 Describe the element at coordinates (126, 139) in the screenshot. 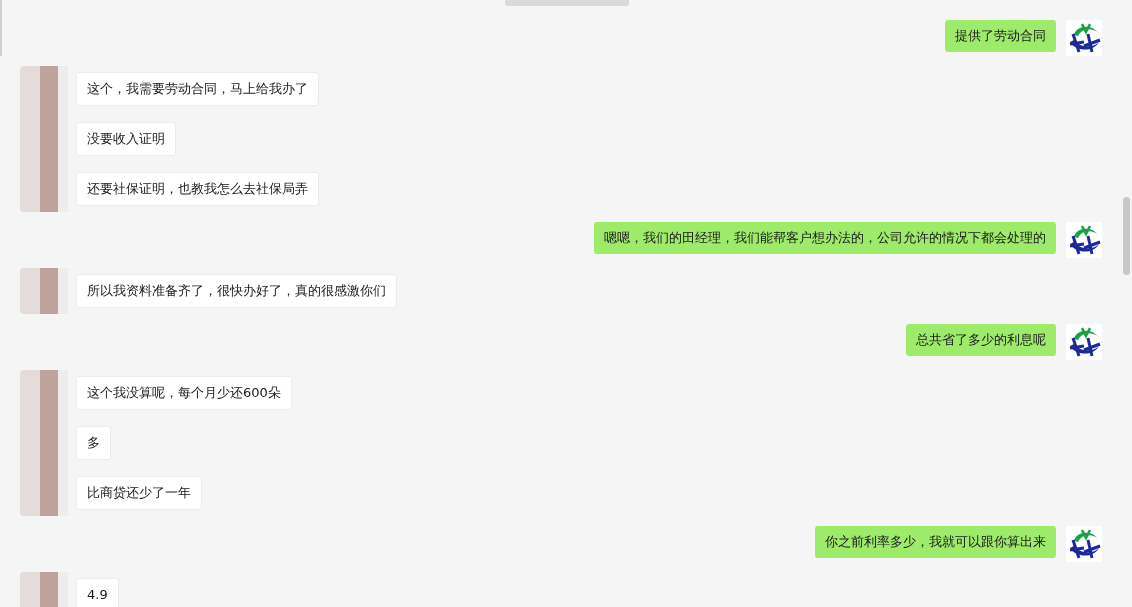

I see `message-bubble: 没要收入证明` at that location.